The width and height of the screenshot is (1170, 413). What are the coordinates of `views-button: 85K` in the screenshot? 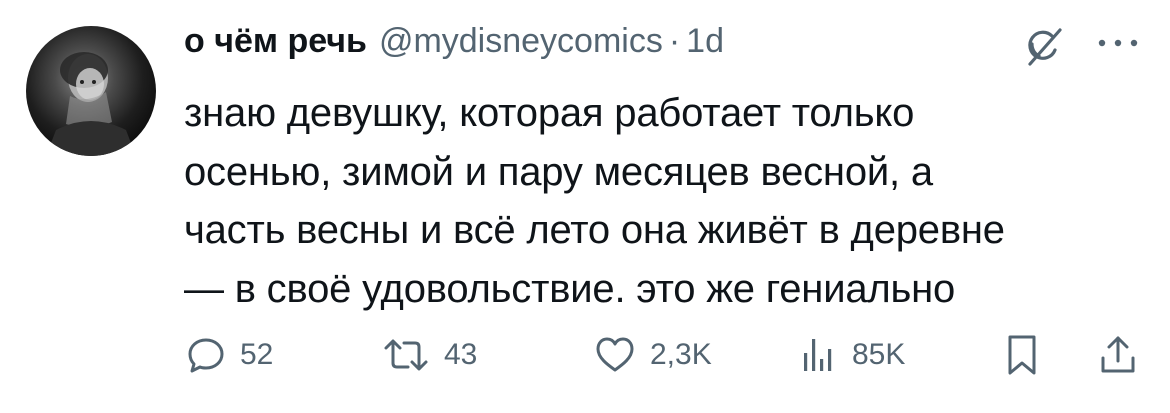 It's located at (851, 355).